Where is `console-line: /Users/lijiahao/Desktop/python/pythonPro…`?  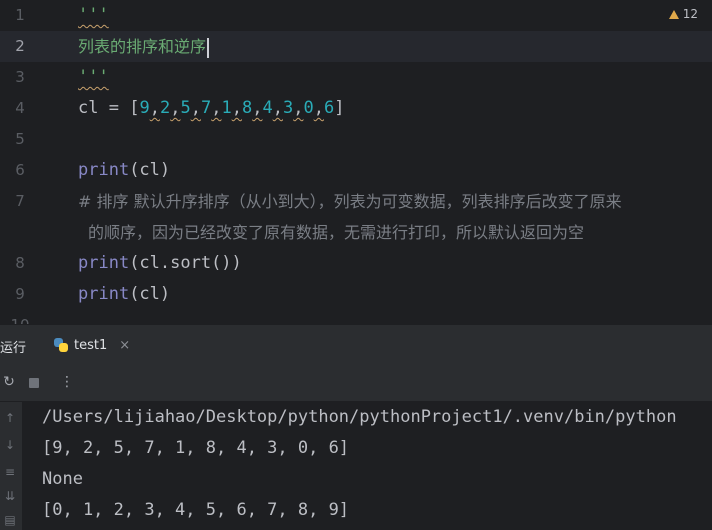 console-line: /Users/lijiahao/Desktop/python/pythonPro… is located at coordinates (359, 417).